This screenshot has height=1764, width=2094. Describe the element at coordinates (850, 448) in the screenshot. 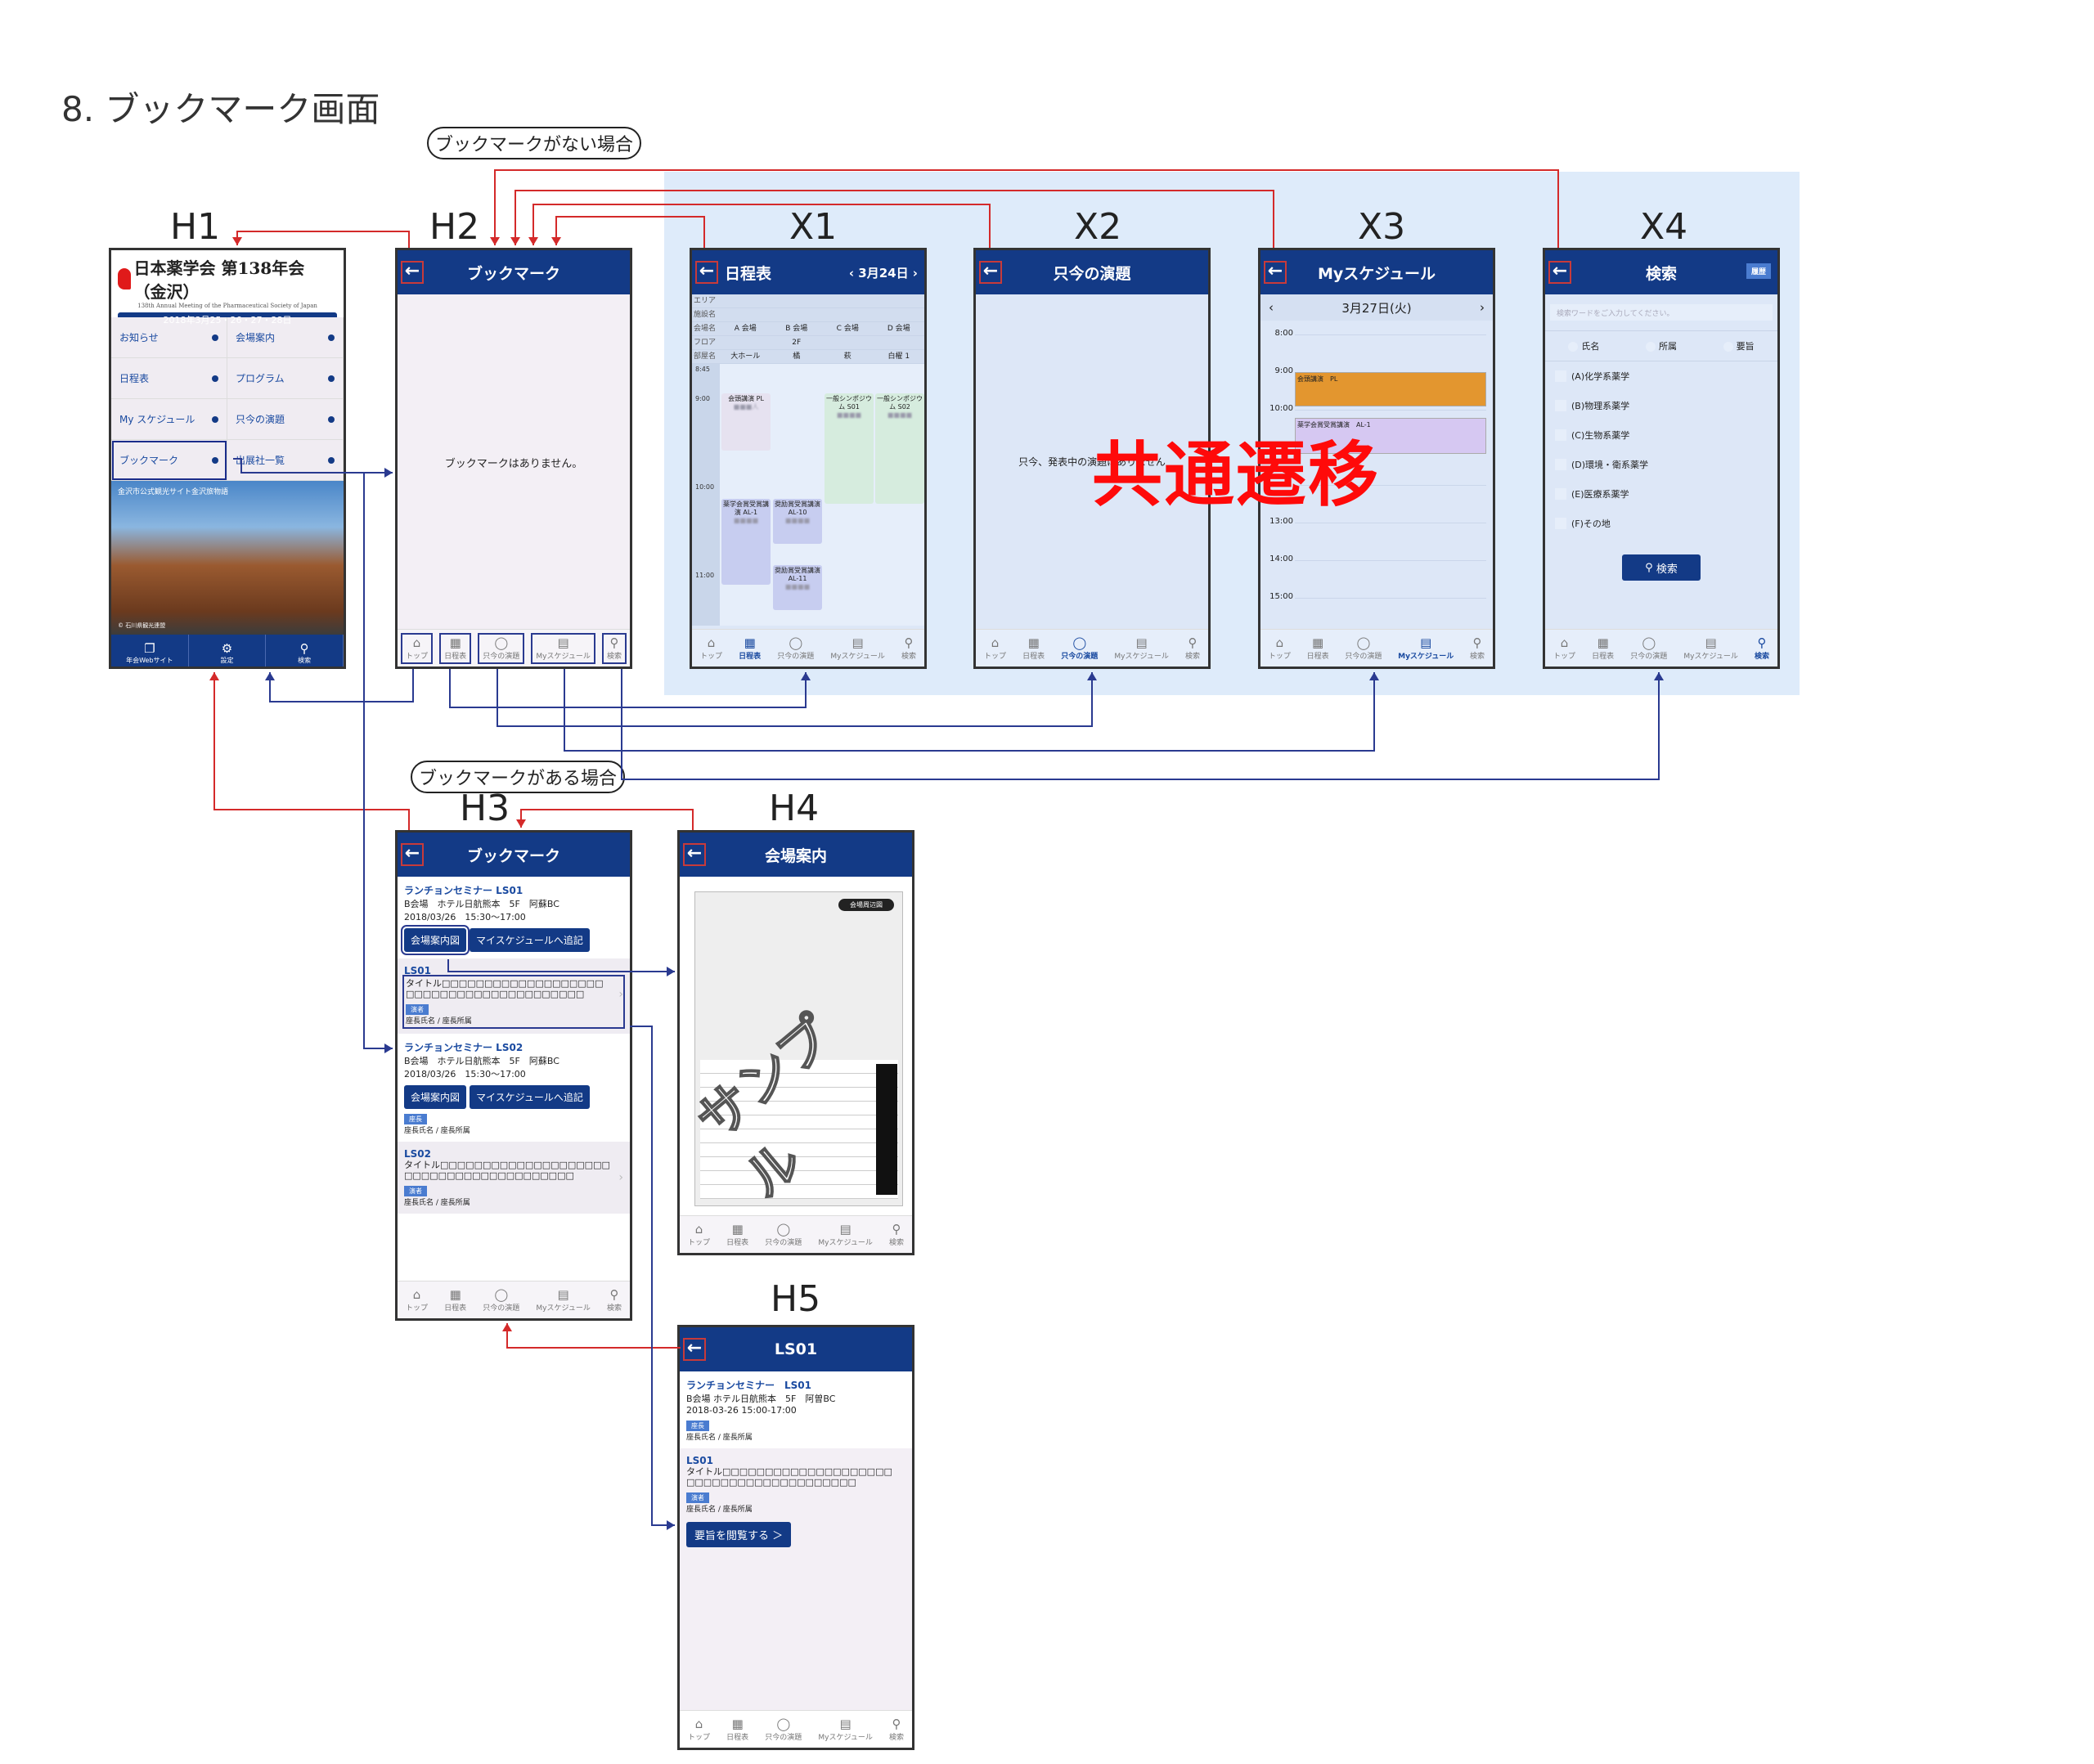

I see `event-block: 一般シンポジウム S01 ■■■■` at that location.